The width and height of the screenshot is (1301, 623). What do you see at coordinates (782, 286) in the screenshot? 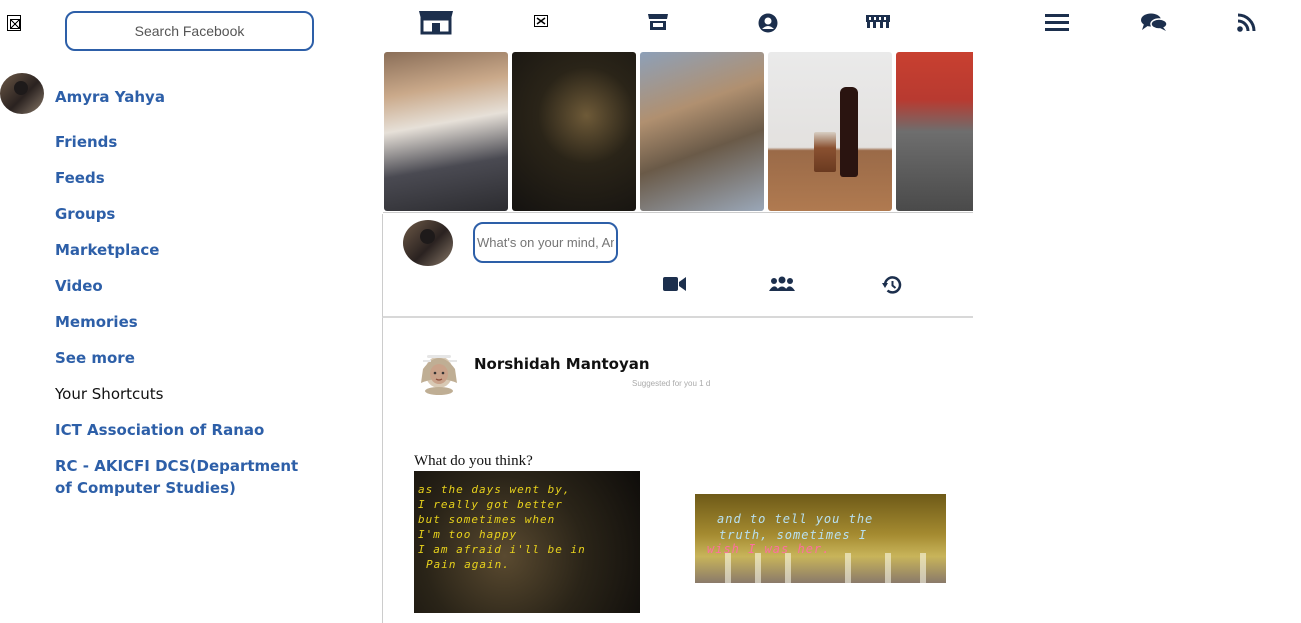
I see `people-group-icon` at bounding box center [782, 286].